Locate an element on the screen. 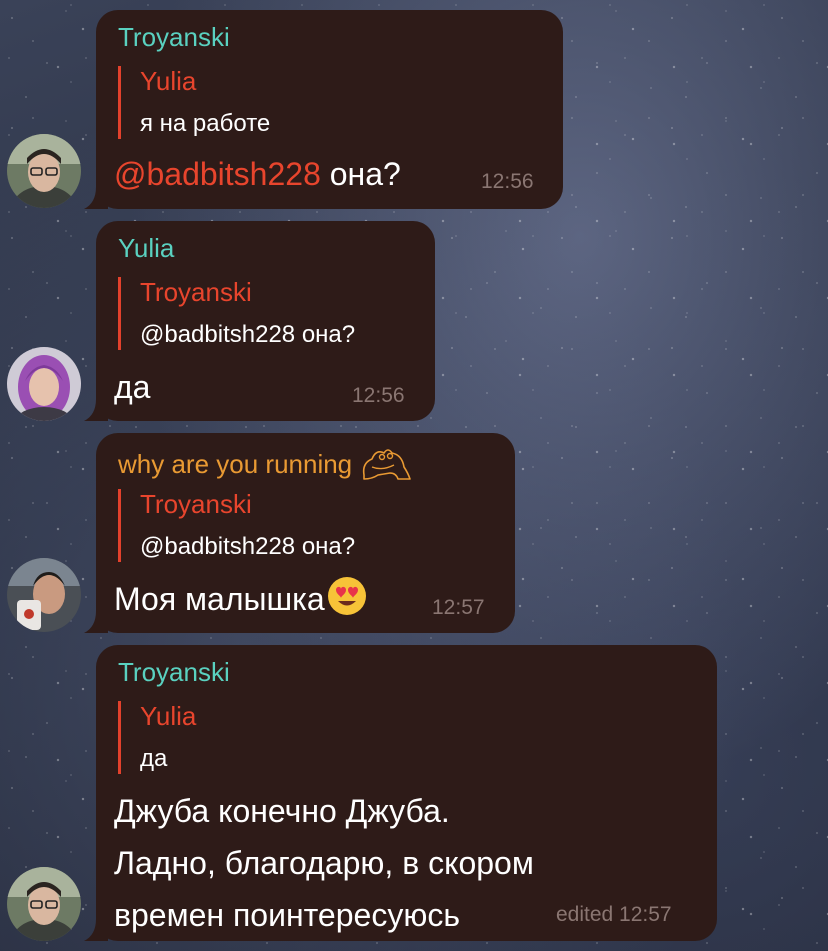 This screenshot has width=828, height=951. message-text: Моя малышка is located at coordinates (240, 599).